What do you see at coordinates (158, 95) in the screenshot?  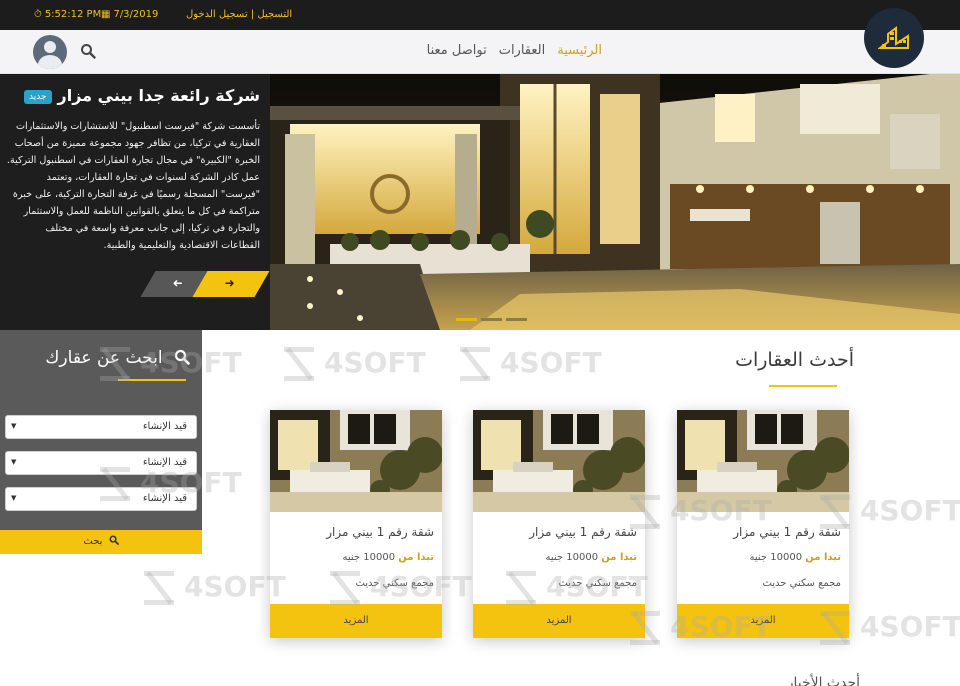 I see `hero-title-text: شركة رائعة جدا بيني مزار` at bounding box center [158, 95].